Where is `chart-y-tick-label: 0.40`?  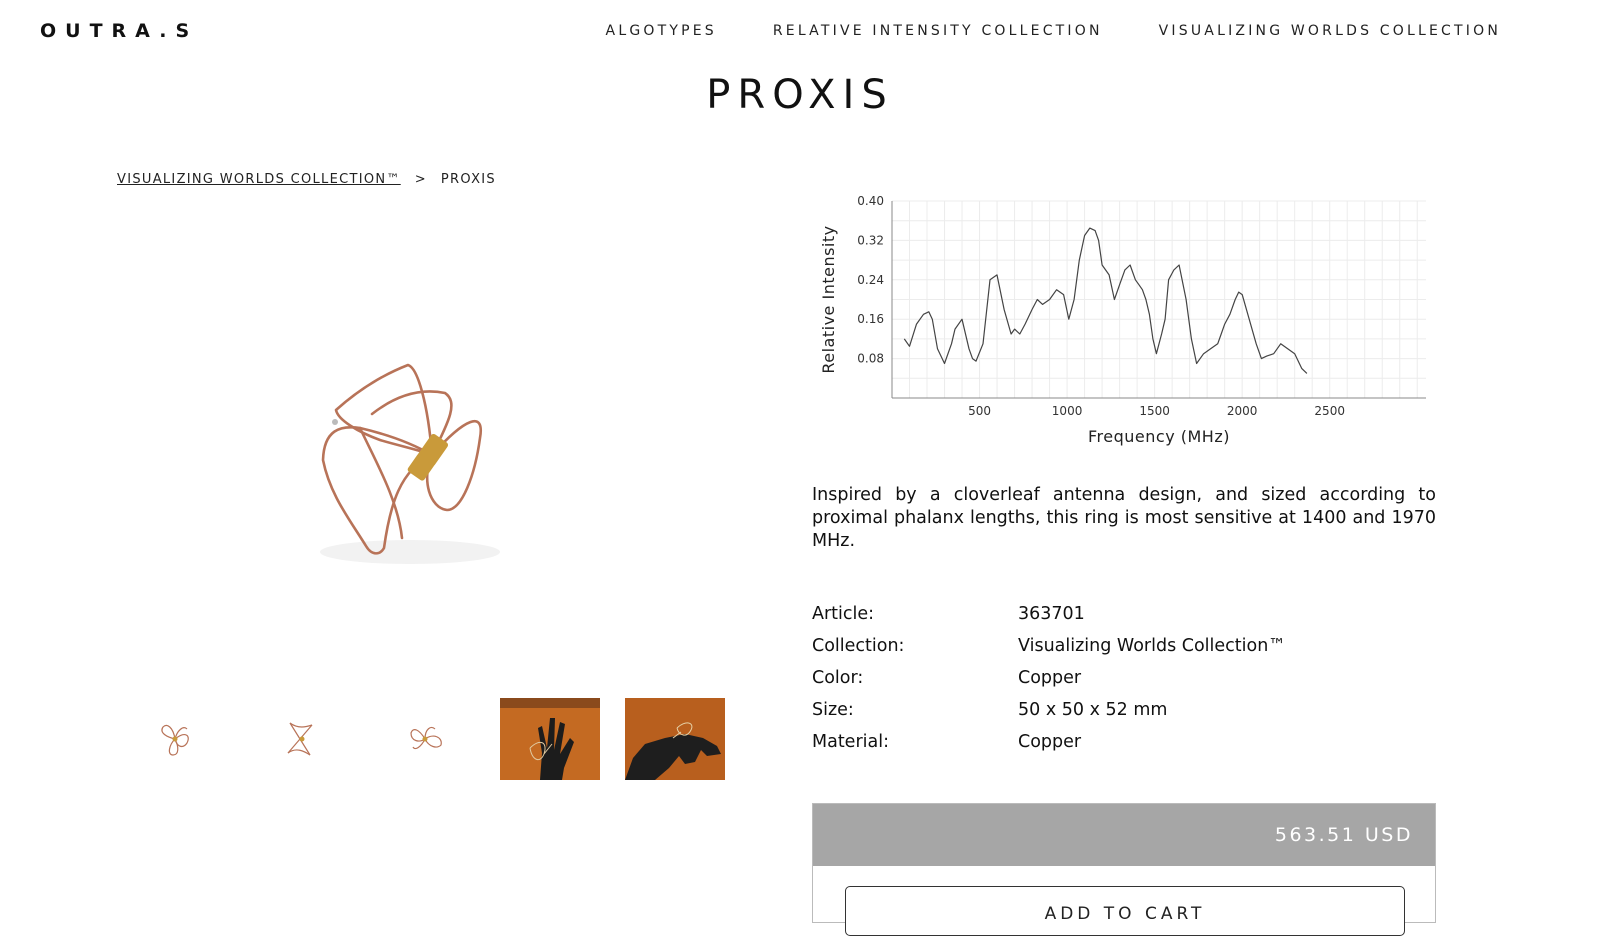
chart-y-tick-label: 0.40 is located at coordinates (870, 201).